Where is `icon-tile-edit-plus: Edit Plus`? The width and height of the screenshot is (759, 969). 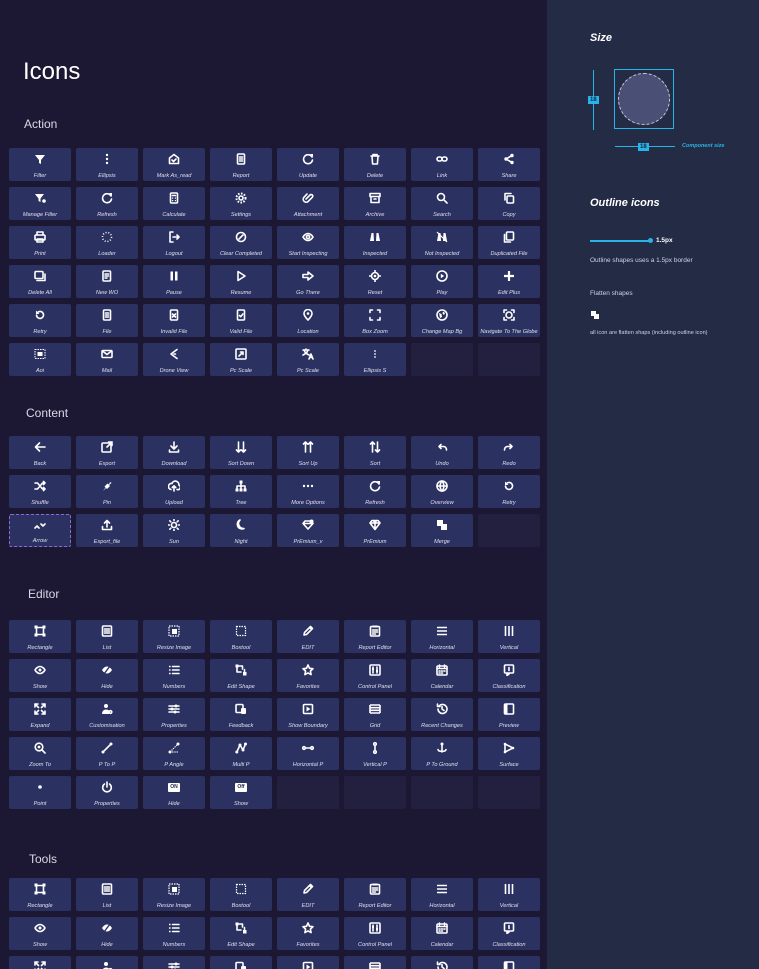 icon-tile-edit-plus: Edit Plus is located at coordinates (509, 281).